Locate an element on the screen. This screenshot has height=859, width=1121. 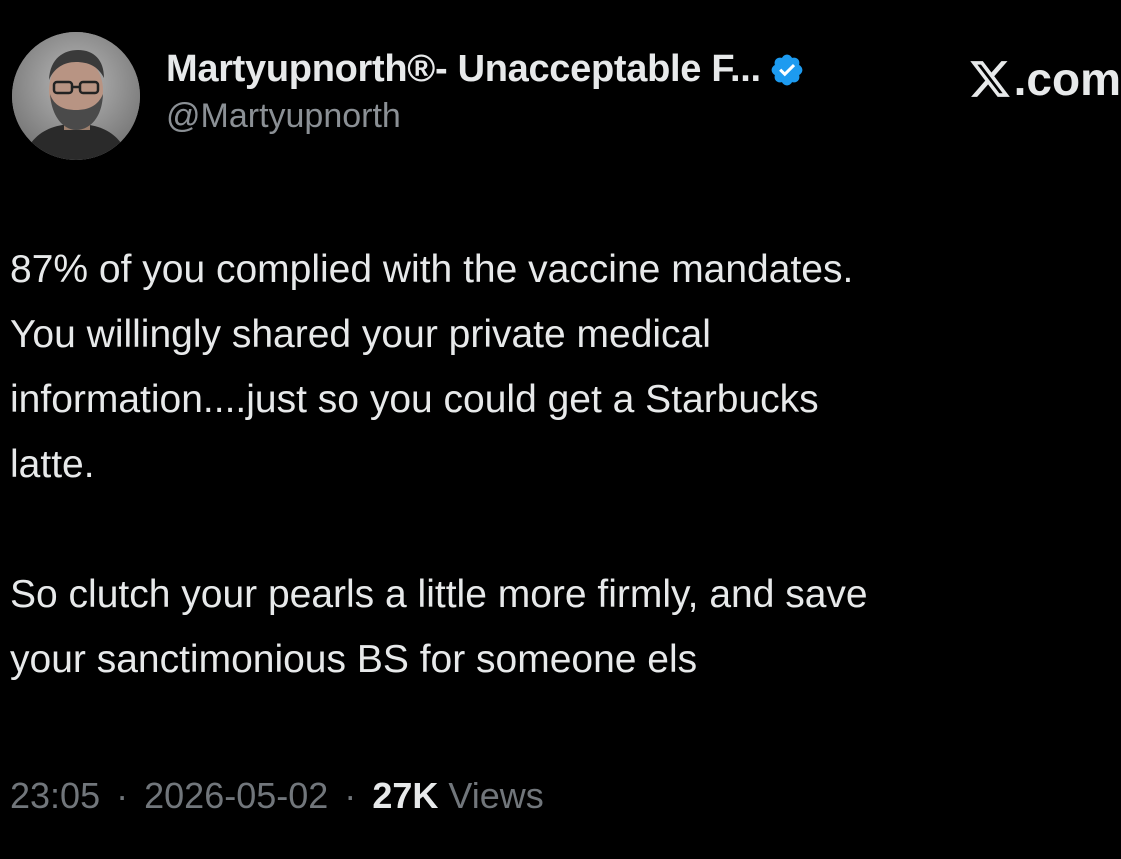
x-logo-icon is located at coordinates (989, 79).